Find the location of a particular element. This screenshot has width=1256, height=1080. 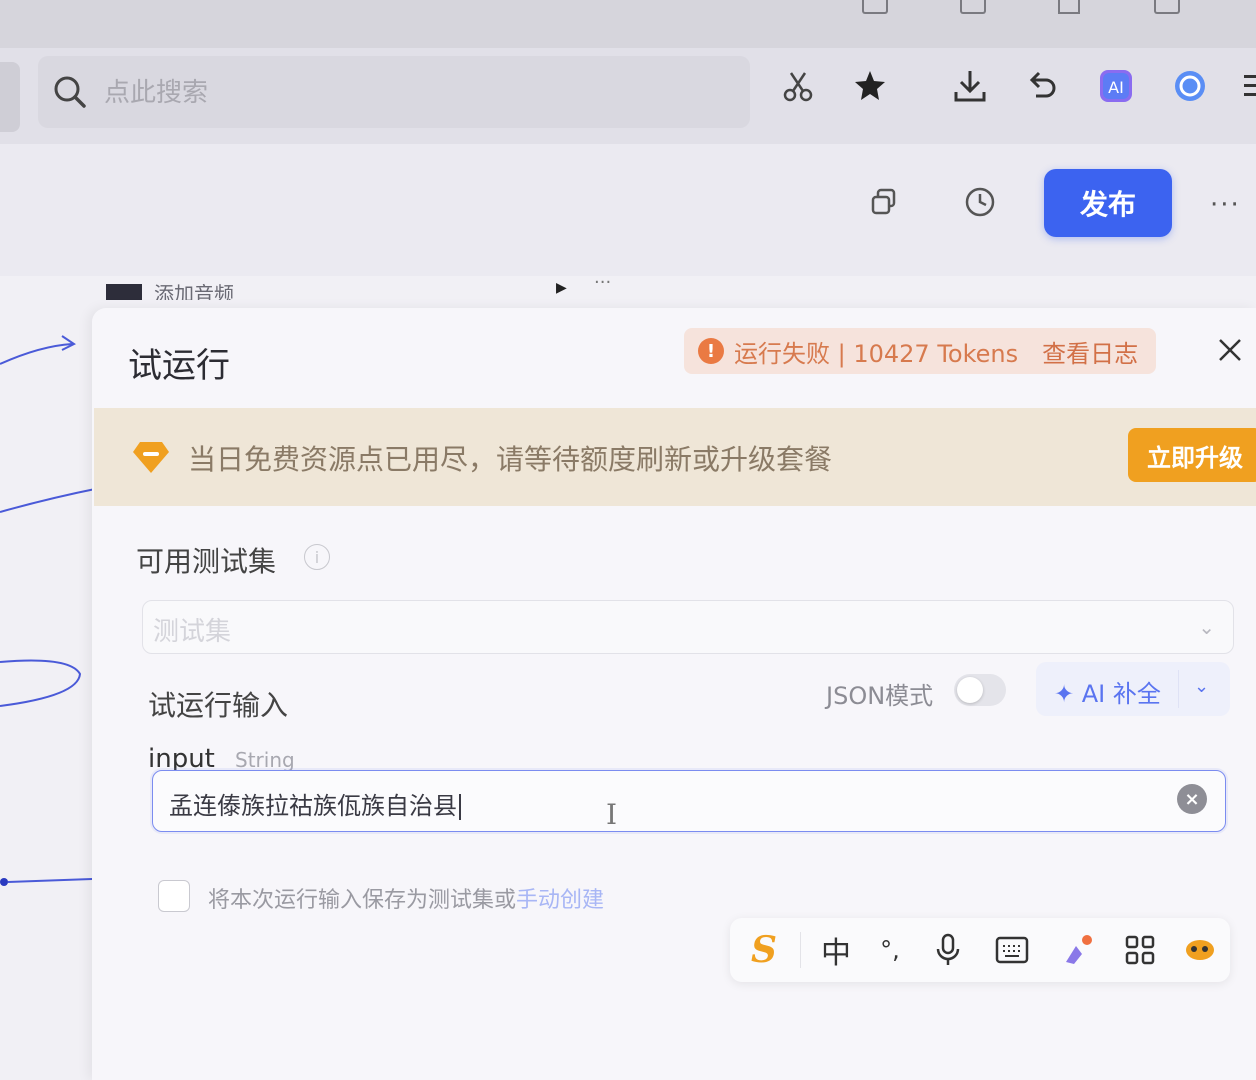

bookmark-star-icon is located at coordinates (870, 86).